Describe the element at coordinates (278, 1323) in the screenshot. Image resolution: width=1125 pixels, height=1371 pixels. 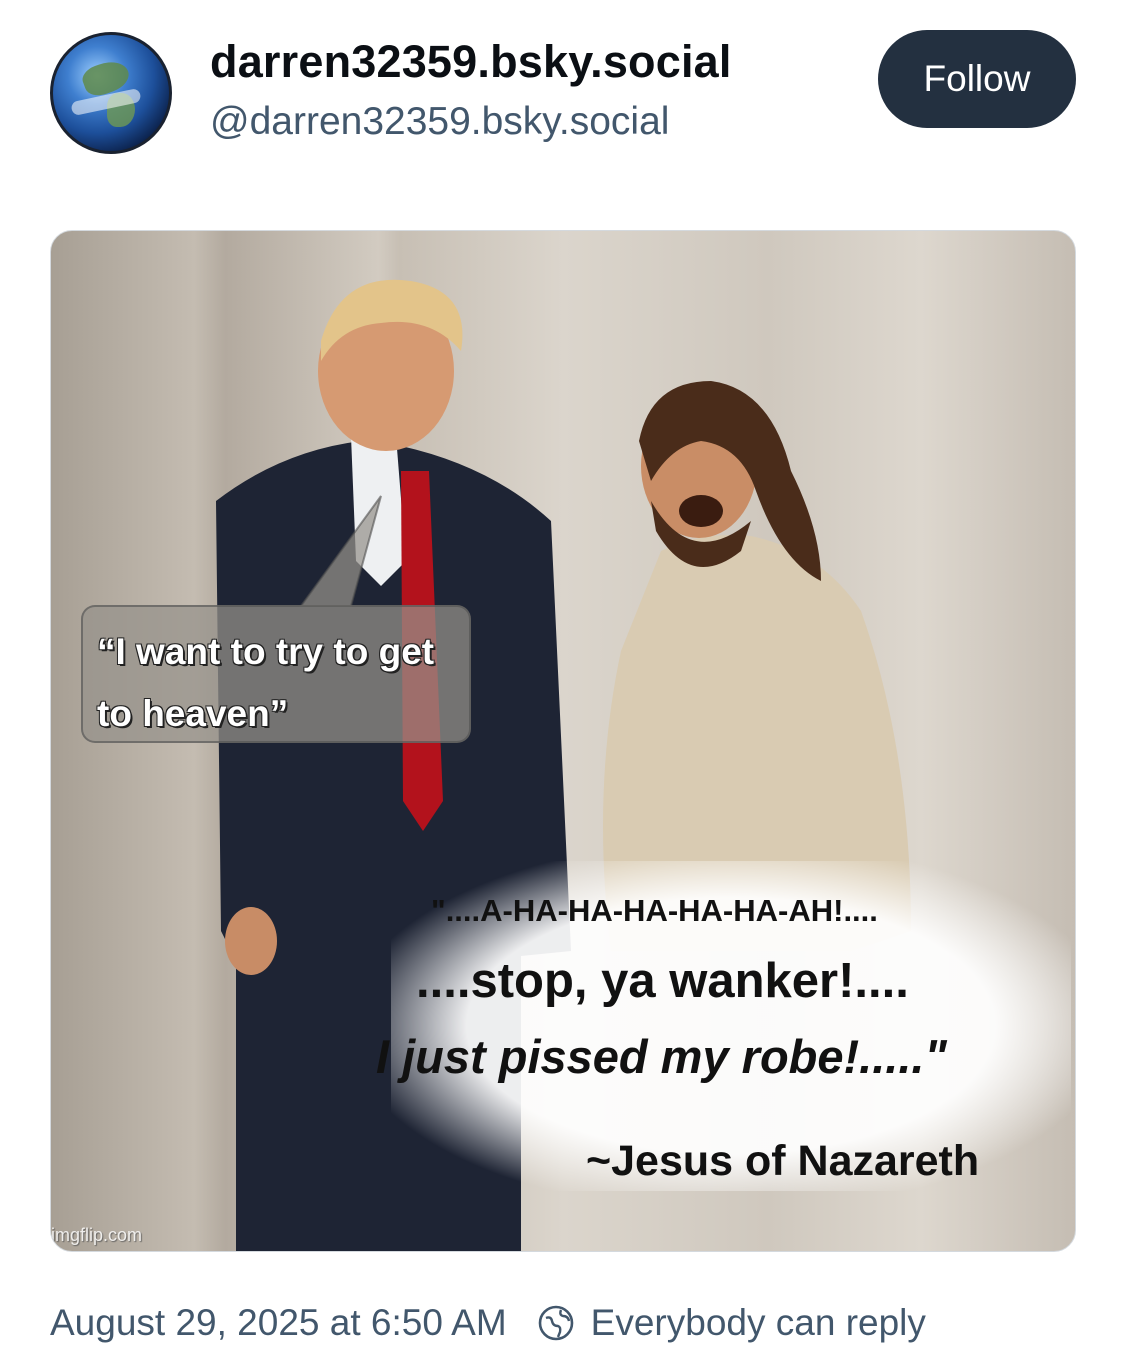
I see `post-timestamp: August 29, 2025 at 6:50 AM` at that location.